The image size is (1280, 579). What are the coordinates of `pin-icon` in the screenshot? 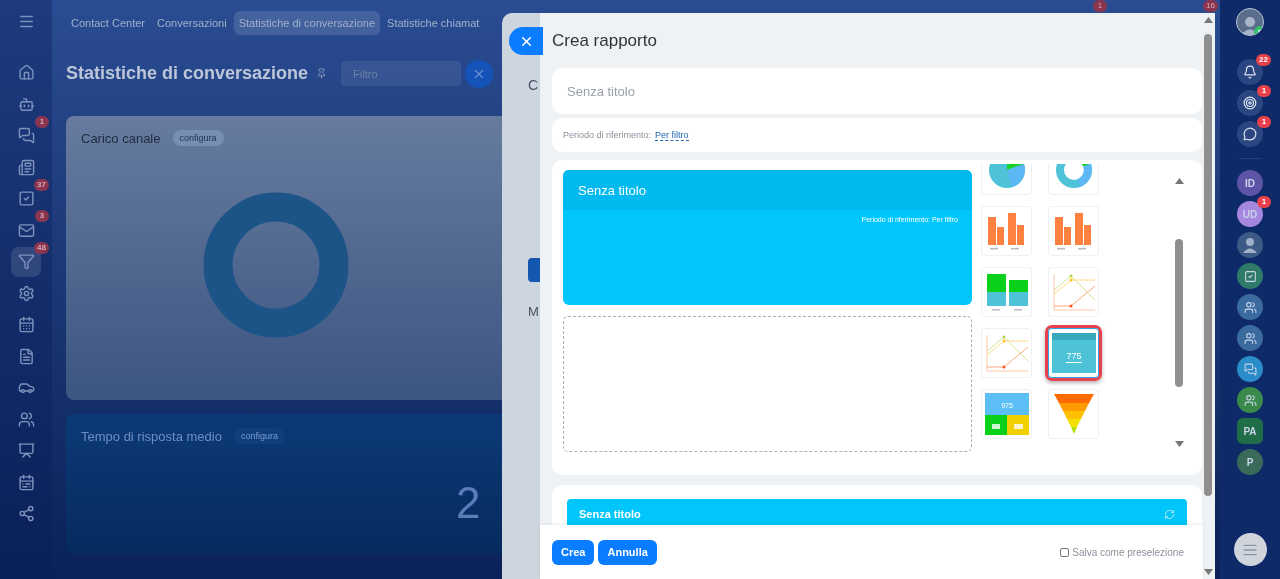 It's located at (322, 73).